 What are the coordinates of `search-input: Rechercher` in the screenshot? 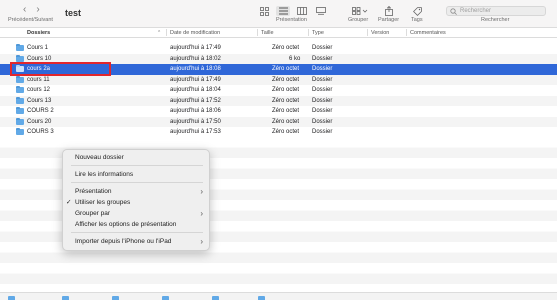 It's located at (496, 11).